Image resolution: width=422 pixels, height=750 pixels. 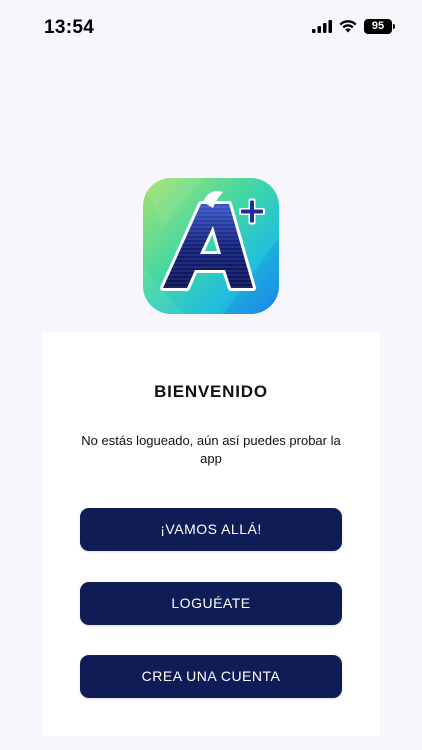 What do you see at coordinates (322, 26) in the screenshot?
I see `signal-icon` at bounding box center [322, 26].